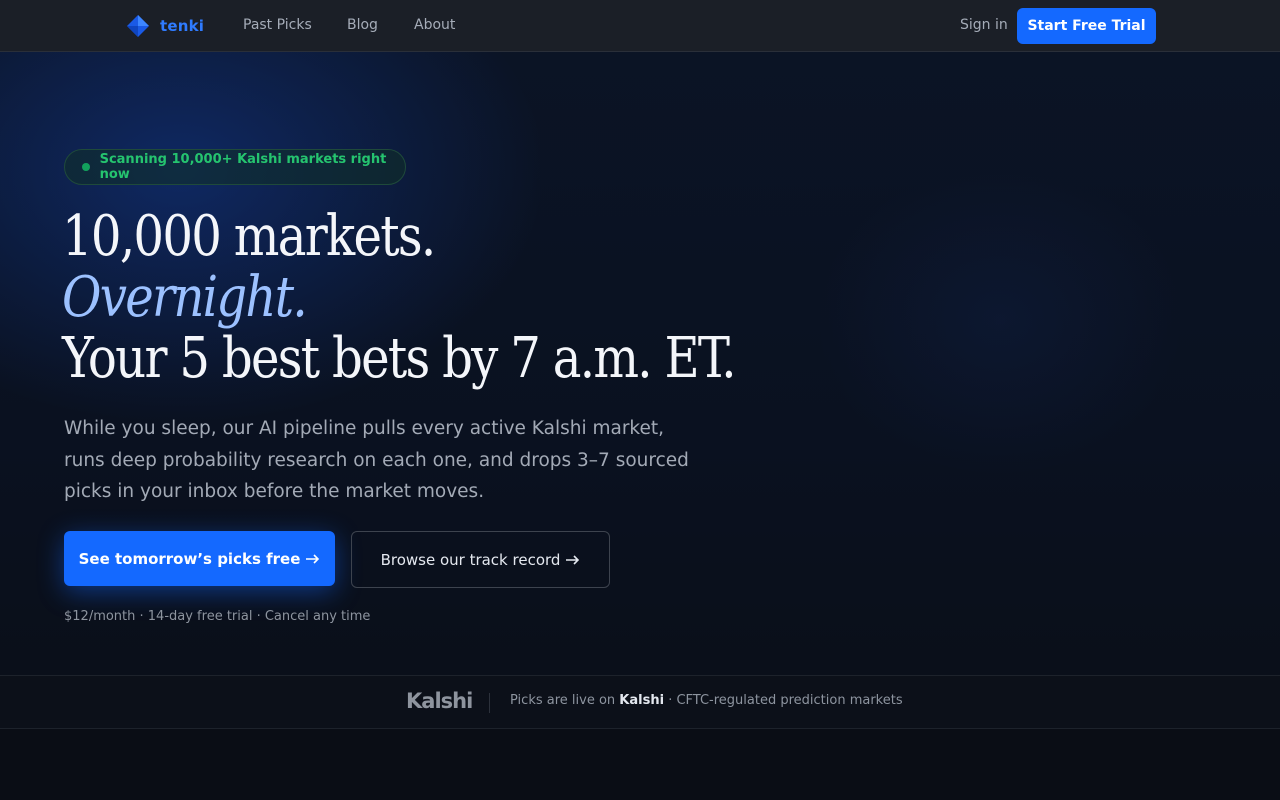 This screenshot has height=800, width=1280. I want to click on headline-line-3: Your 5 best bets by 7 a.m. ET., so click(399, 358).